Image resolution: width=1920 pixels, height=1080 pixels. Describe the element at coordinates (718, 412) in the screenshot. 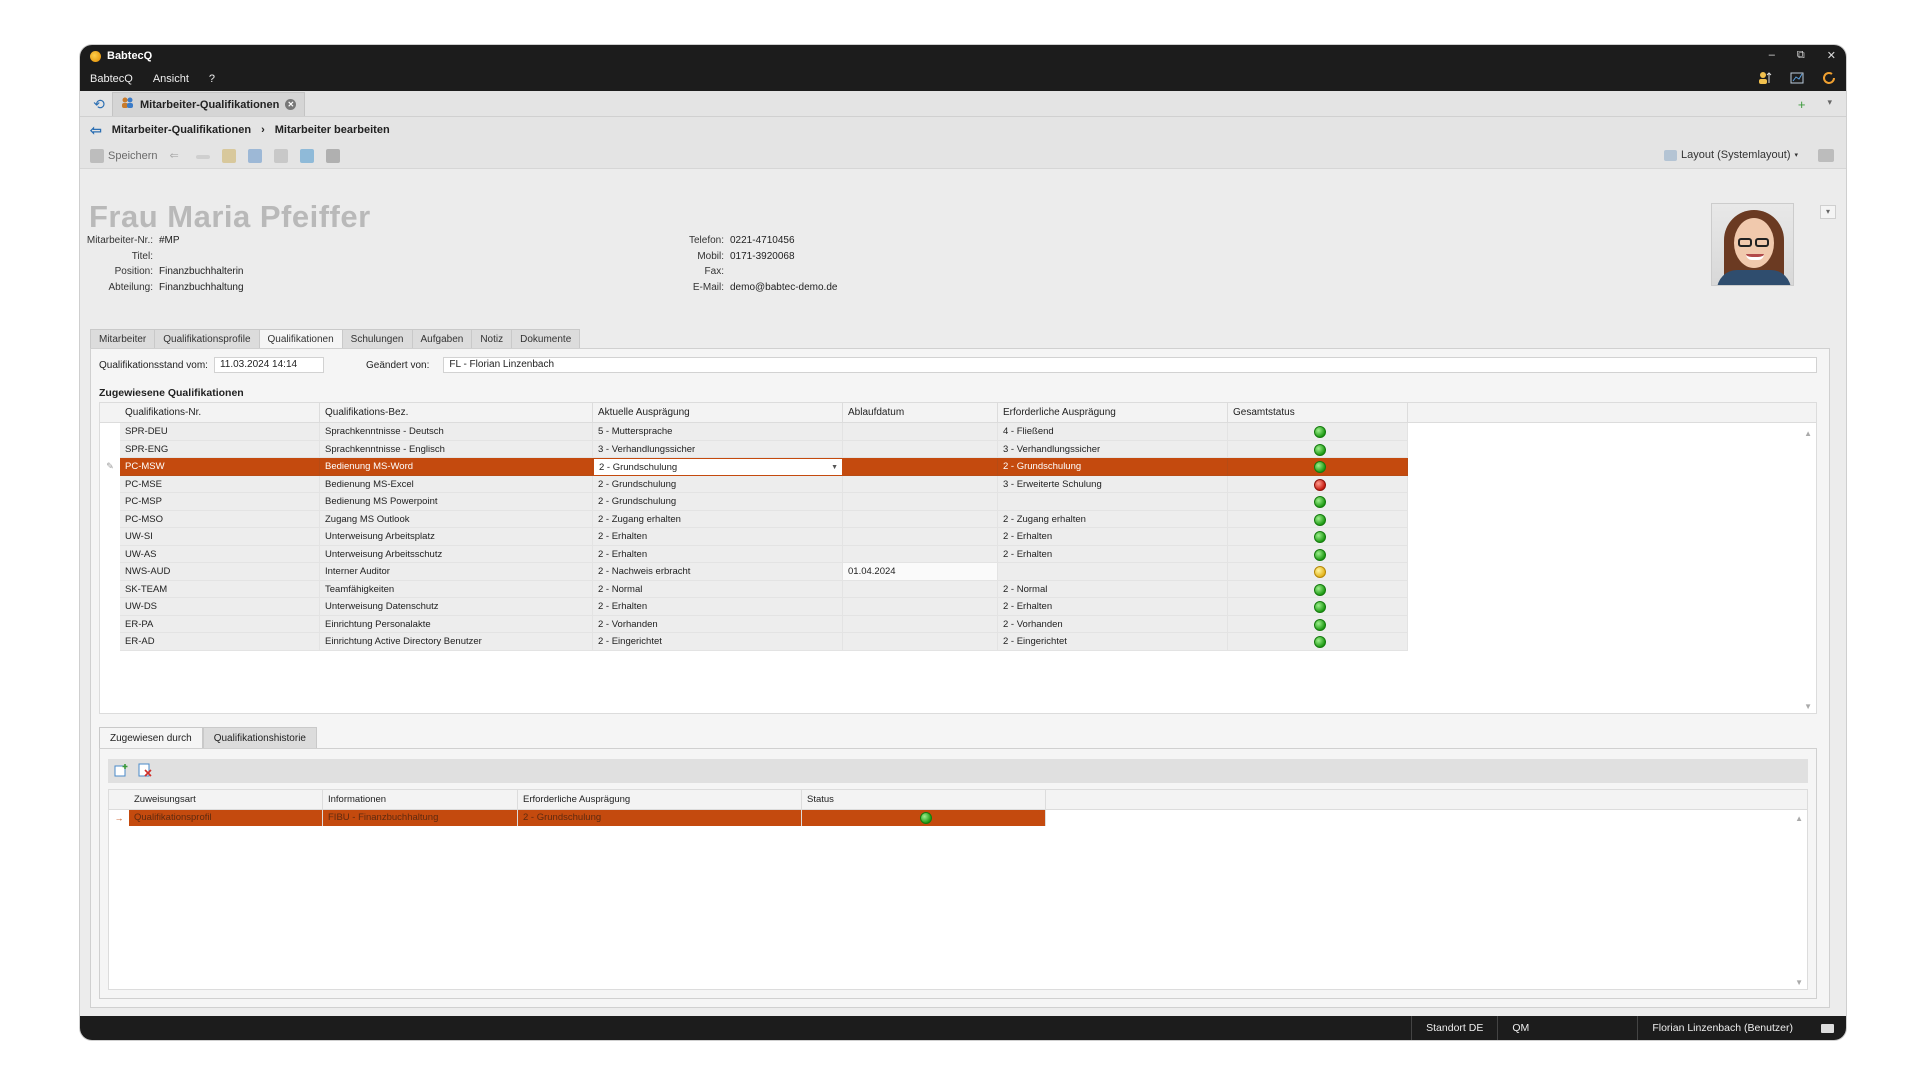

I see `column-header: Aktuelle Ausprägung` at that location.